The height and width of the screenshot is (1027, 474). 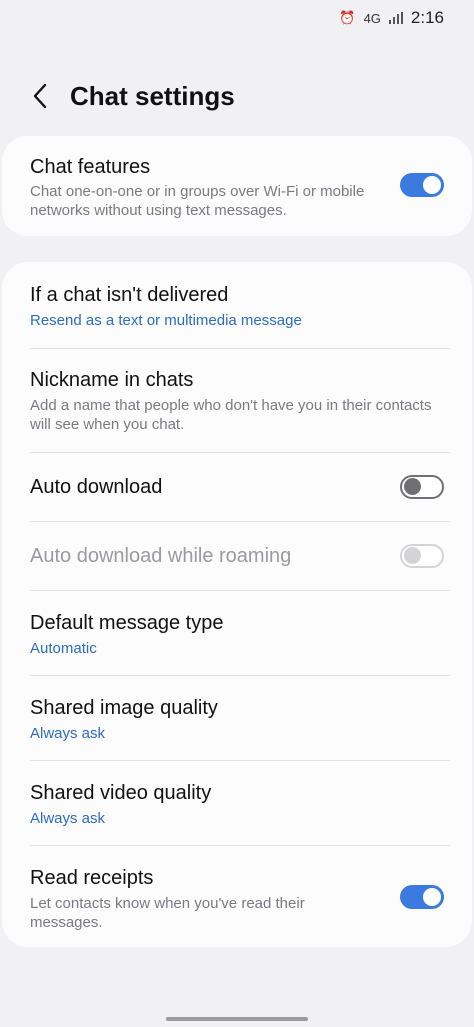 I want to click on clock: 2:16, so click(x=427, y=17).